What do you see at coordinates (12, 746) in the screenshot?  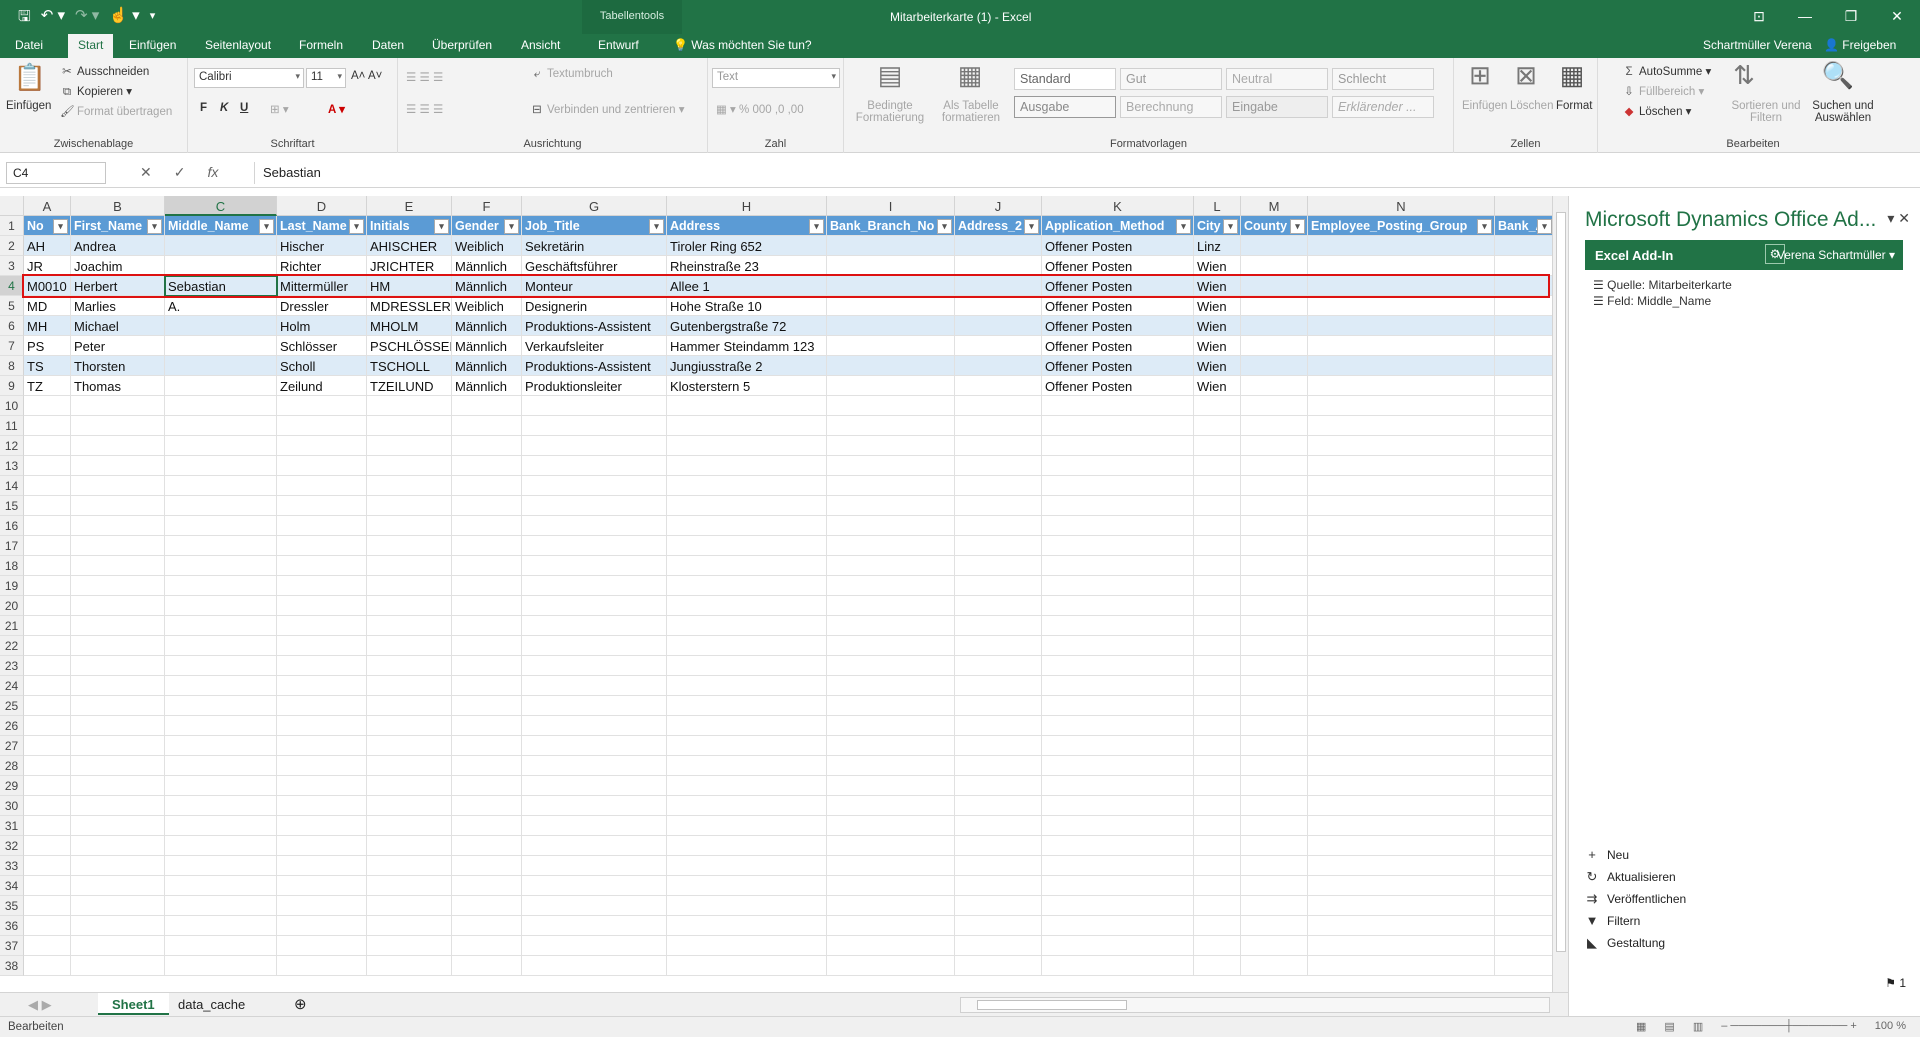 I see `row-header: 27` at bounding box center [12, 746].